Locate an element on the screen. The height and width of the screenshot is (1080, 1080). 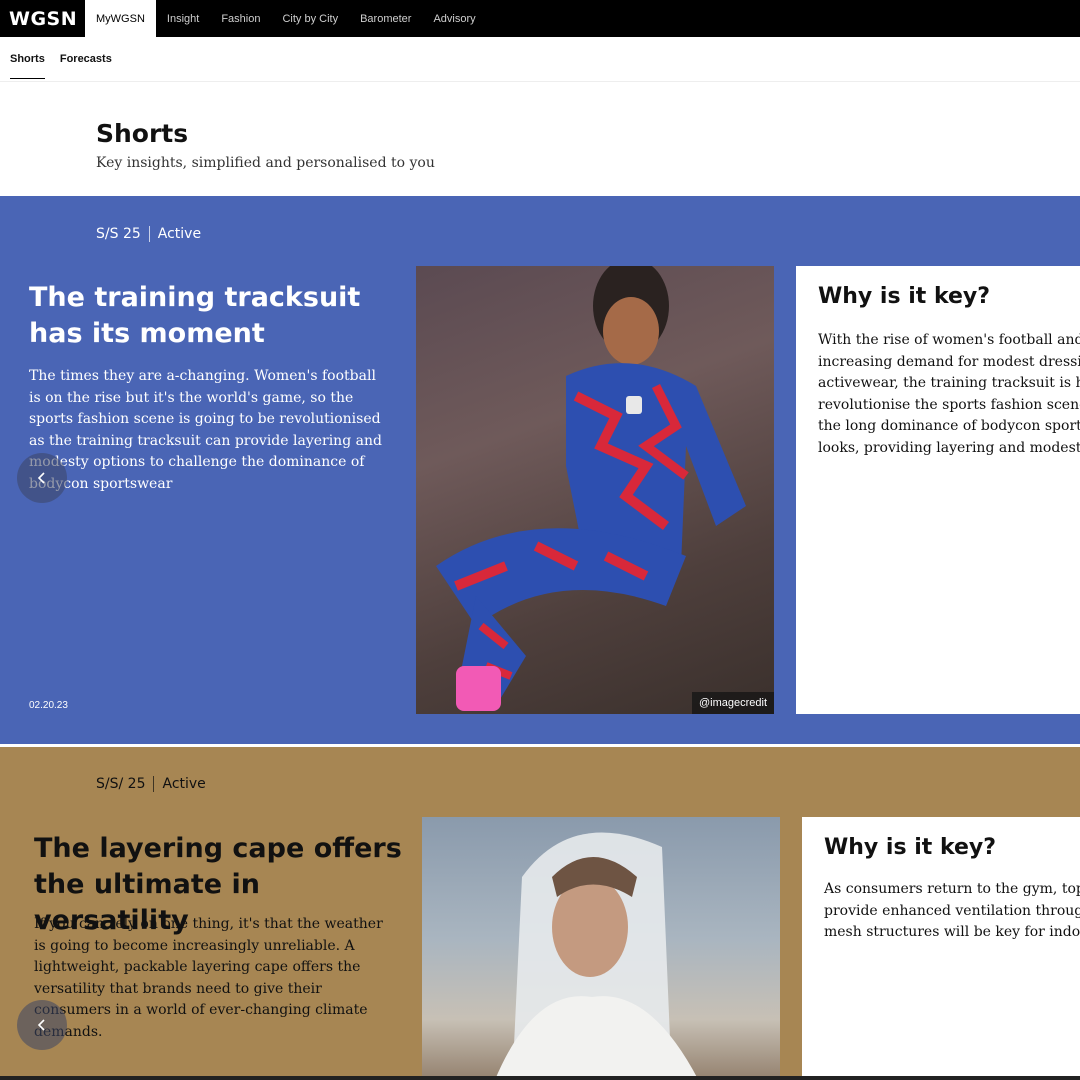
image-credit: @imagecredit is located at coordinates (732, 703).